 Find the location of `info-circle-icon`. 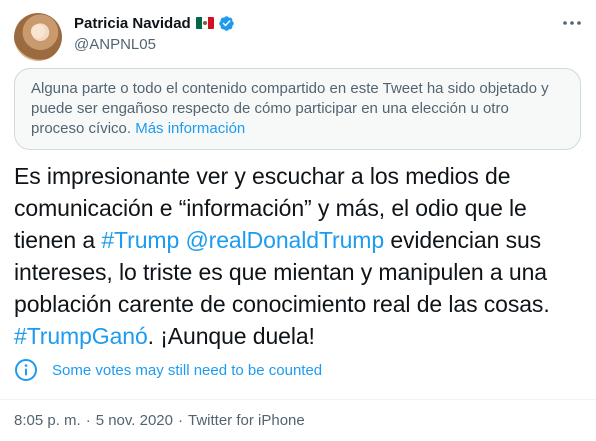

info-circle-icon is located at coordinates (26, 370).